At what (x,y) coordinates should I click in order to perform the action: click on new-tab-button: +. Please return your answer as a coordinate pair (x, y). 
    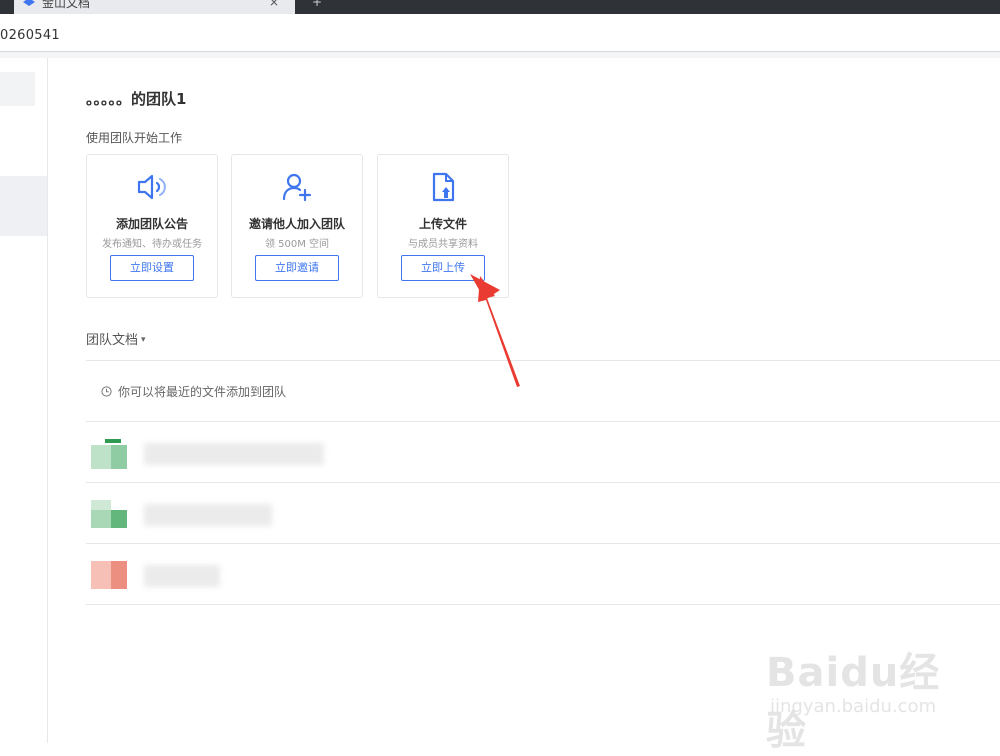
    Looking at the image, I should click on (317, 4).